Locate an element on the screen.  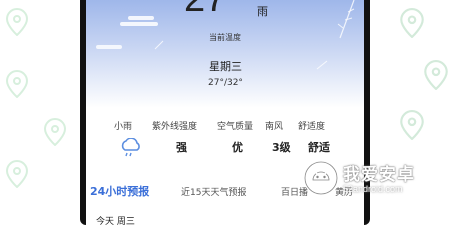
current-temperature: 27 is located at coordinates (205, 9).